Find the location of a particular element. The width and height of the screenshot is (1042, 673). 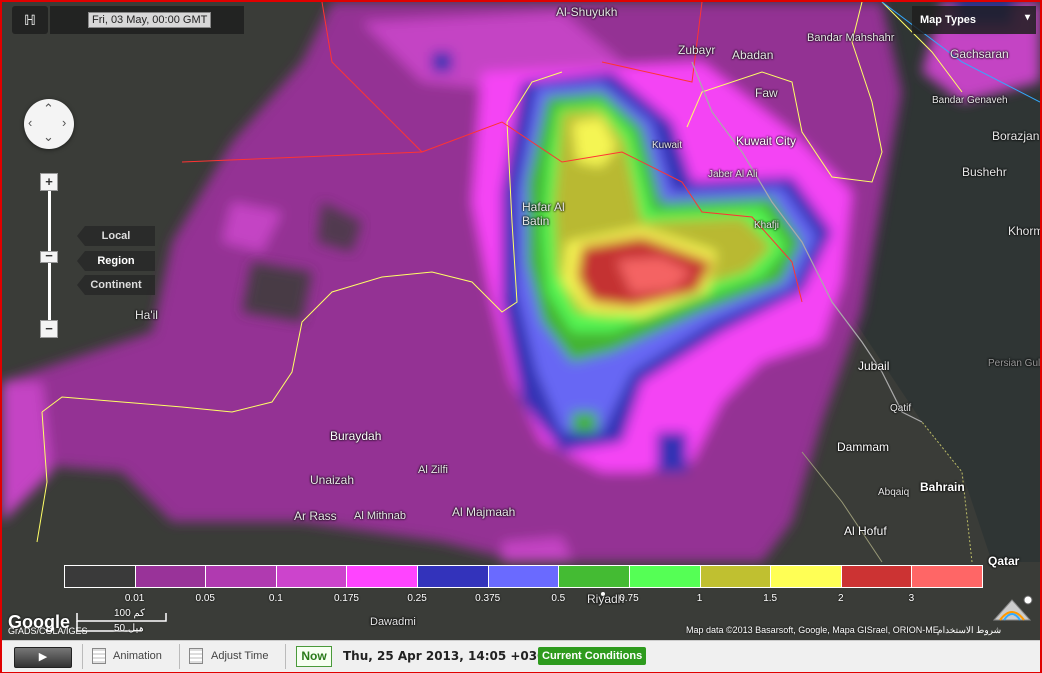

place-label: Ha'il is located at coordinates (146, 315).